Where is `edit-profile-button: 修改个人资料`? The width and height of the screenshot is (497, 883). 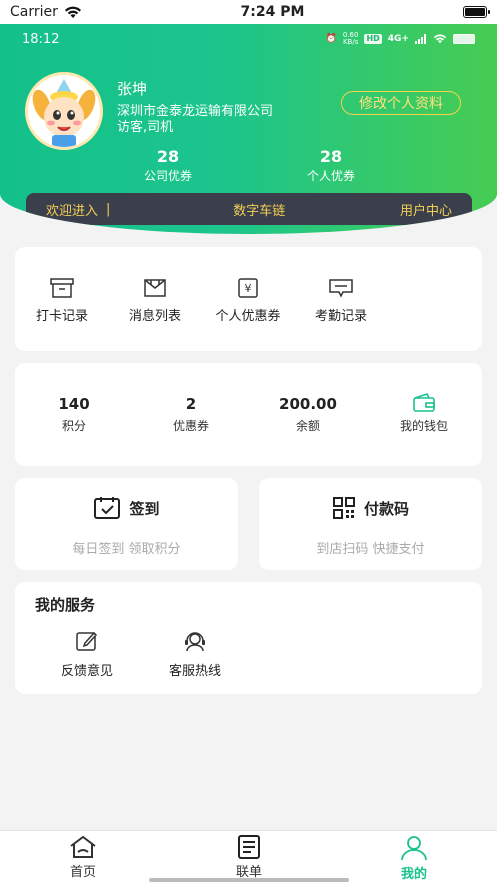 edit-profile-button: 修改个人资料 is located at coordinates (401, 103).